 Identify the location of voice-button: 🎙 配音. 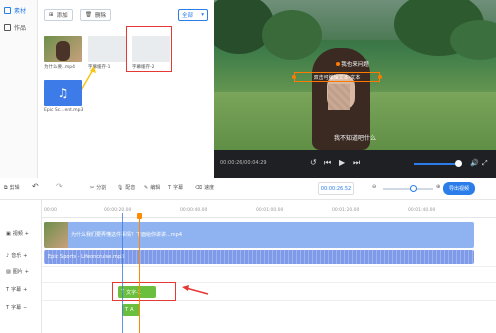
(126, 188).